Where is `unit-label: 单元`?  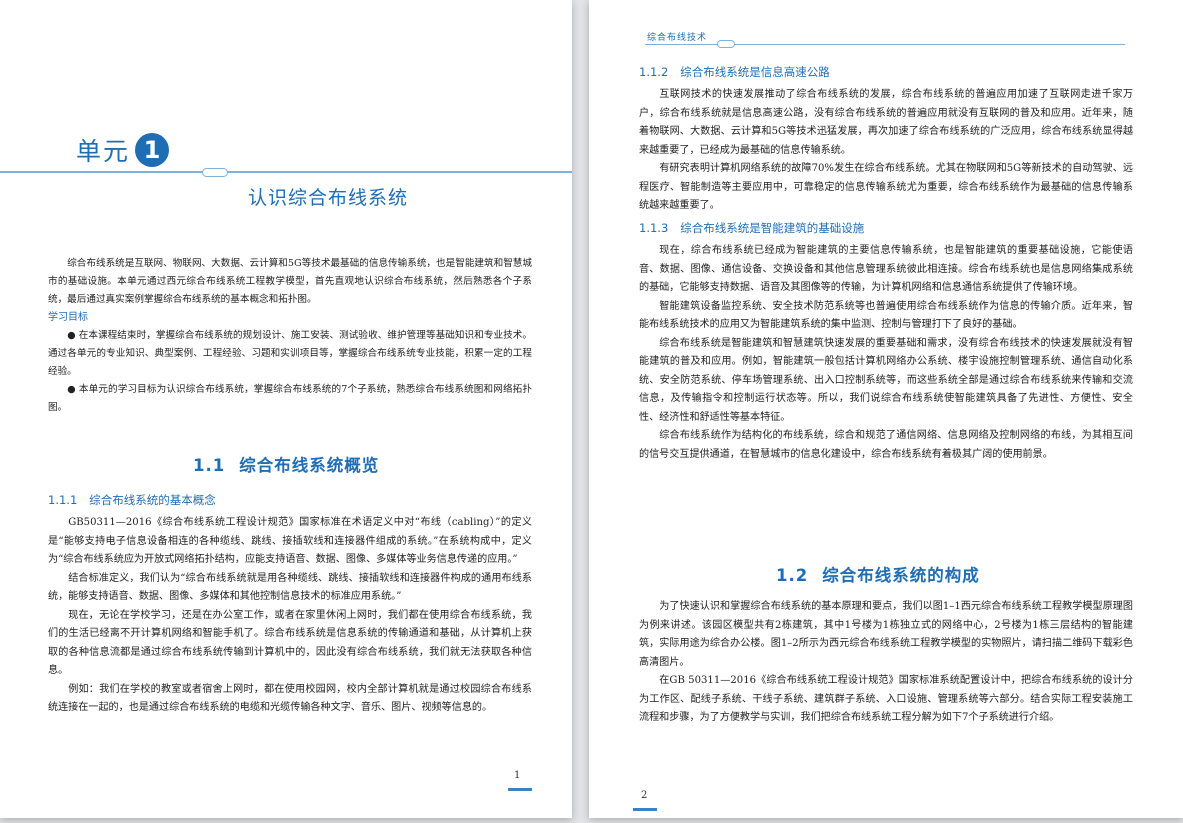
unit-label: 单元 is located at coordinates (103, 151).